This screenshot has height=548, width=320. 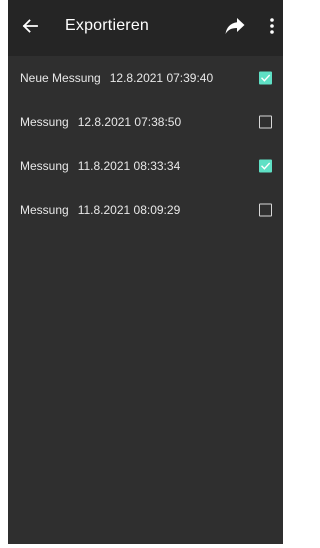 I want to click on measurement-row: Messung 12.8.2021 07:38:50, so click(x=145, y=122).